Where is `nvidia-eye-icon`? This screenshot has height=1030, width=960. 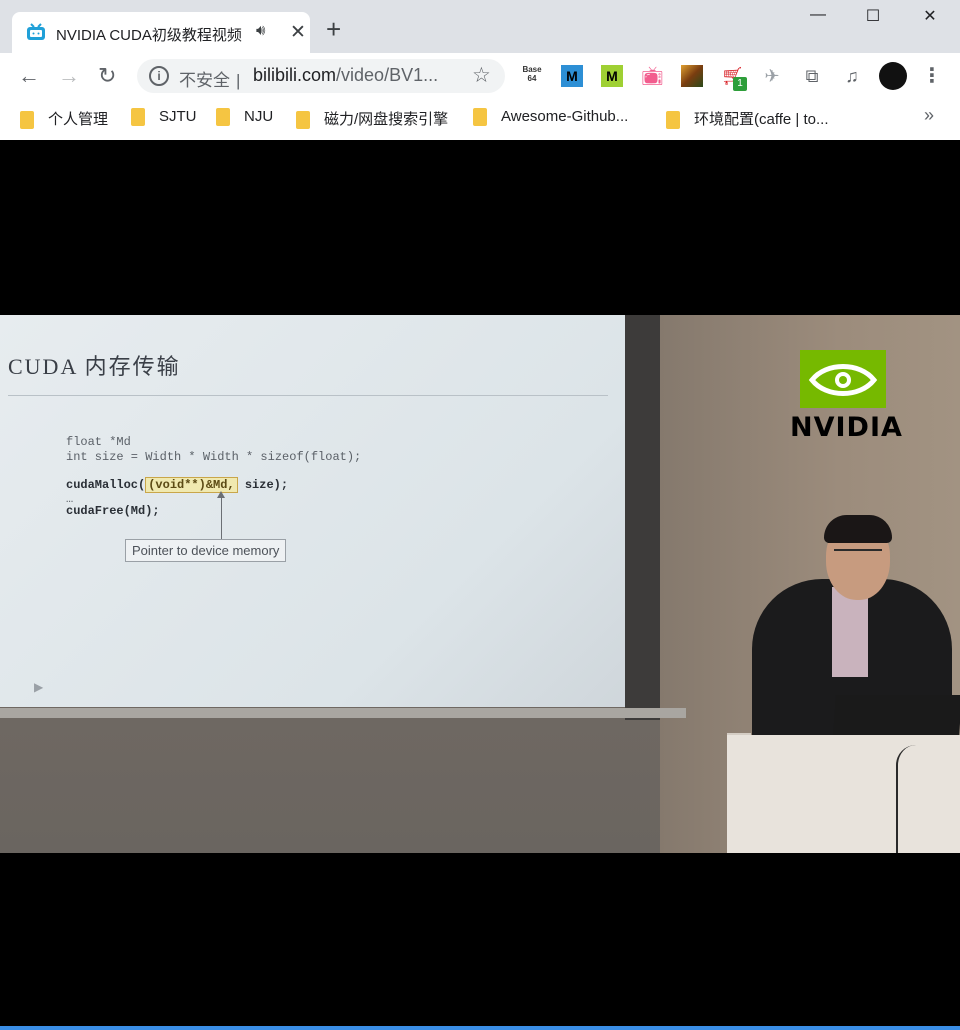 nvidia-eye-icon is located at coordinates (843, 380).